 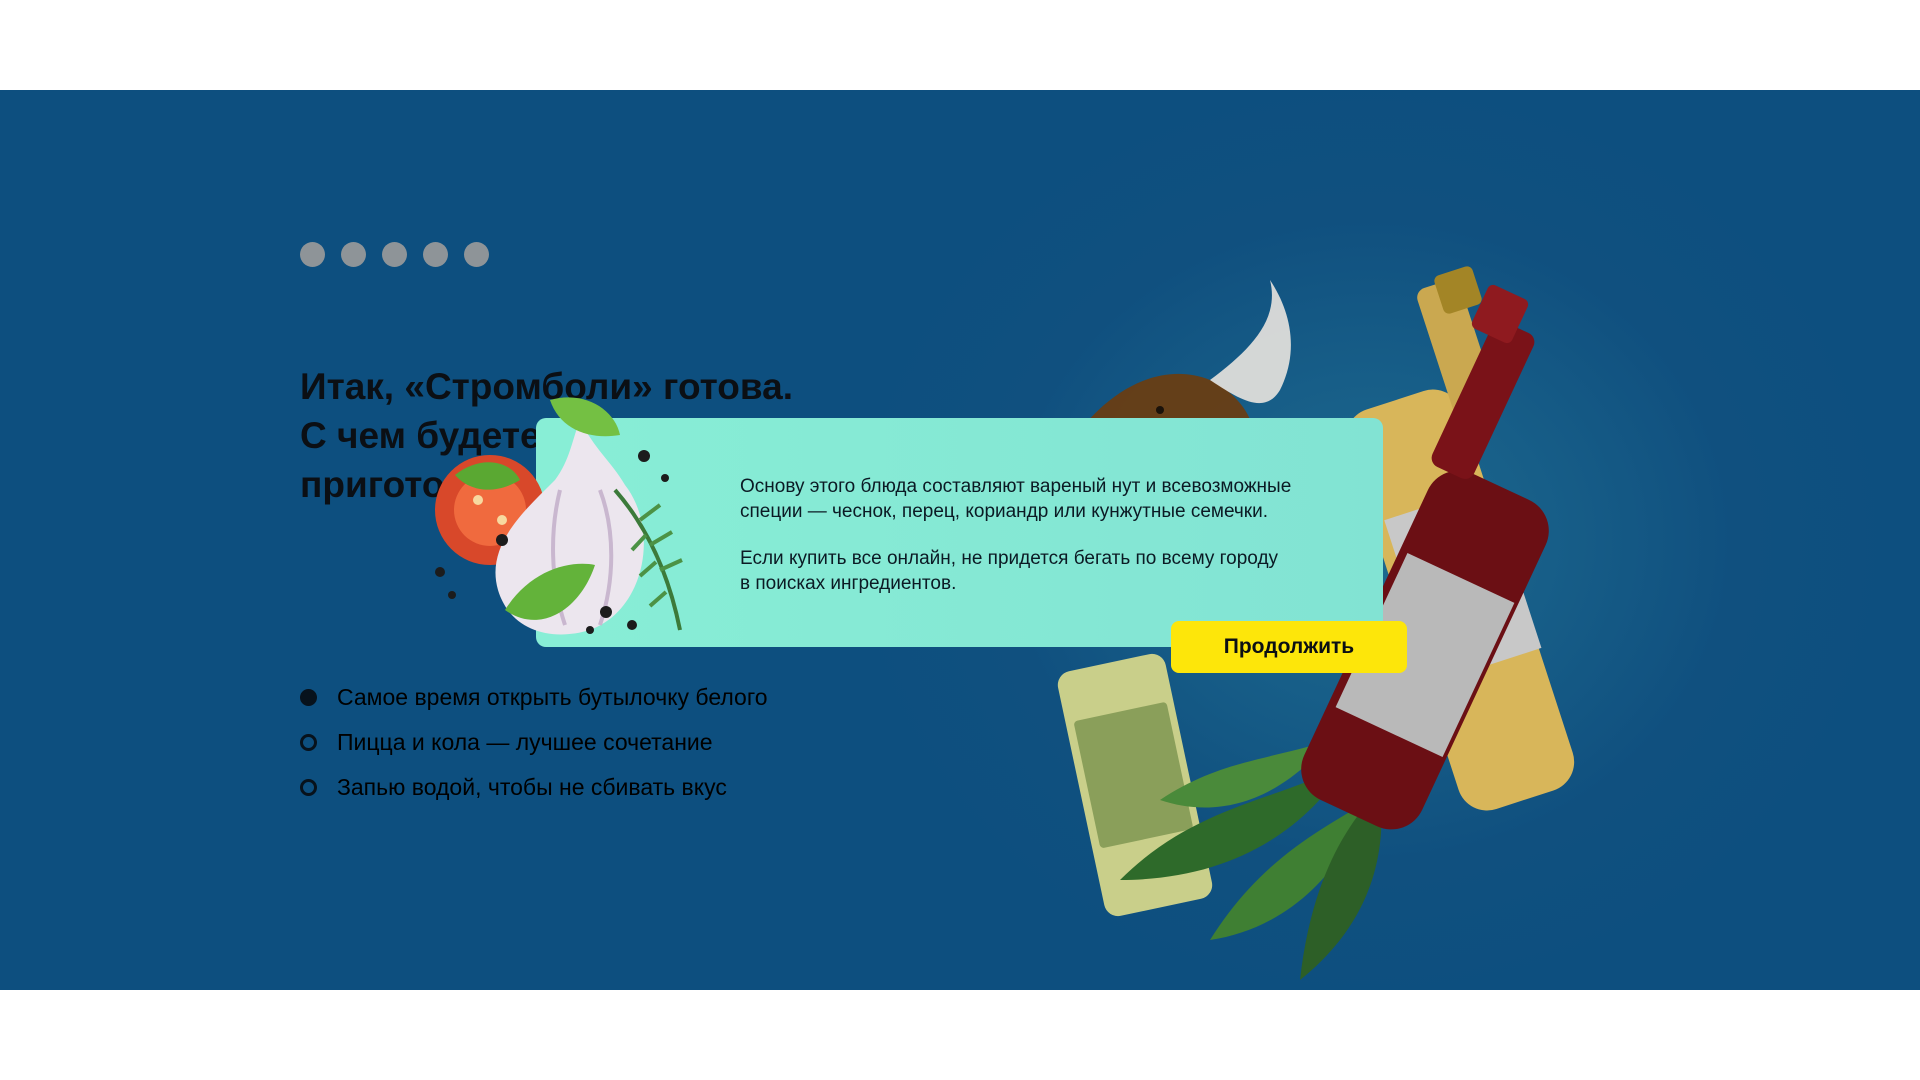 I want to click on garlic-spices-illustration, so click(x=559, y=516).